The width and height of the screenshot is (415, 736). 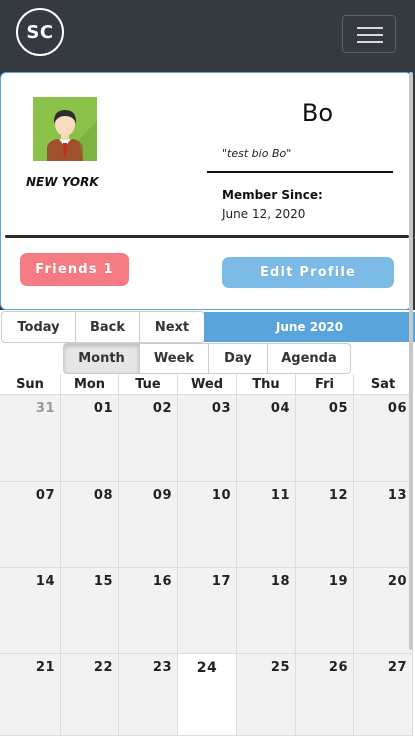 I want to click on view-agenda-button: Agenda, so click(x=309, y=358).